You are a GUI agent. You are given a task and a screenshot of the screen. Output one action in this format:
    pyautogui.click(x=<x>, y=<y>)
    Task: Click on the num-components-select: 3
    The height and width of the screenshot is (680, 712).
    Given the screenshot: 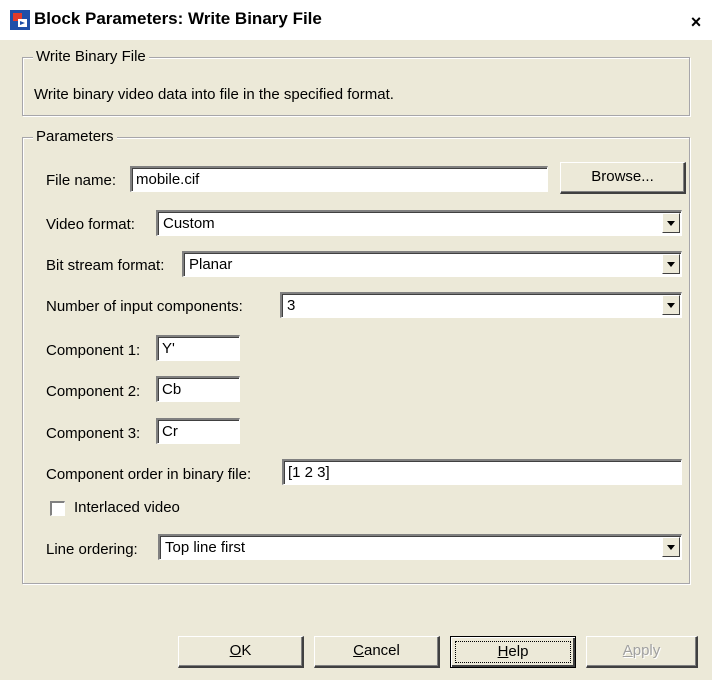 What is the action you would take?
    pyautogui.click(x=481, y=305)
    